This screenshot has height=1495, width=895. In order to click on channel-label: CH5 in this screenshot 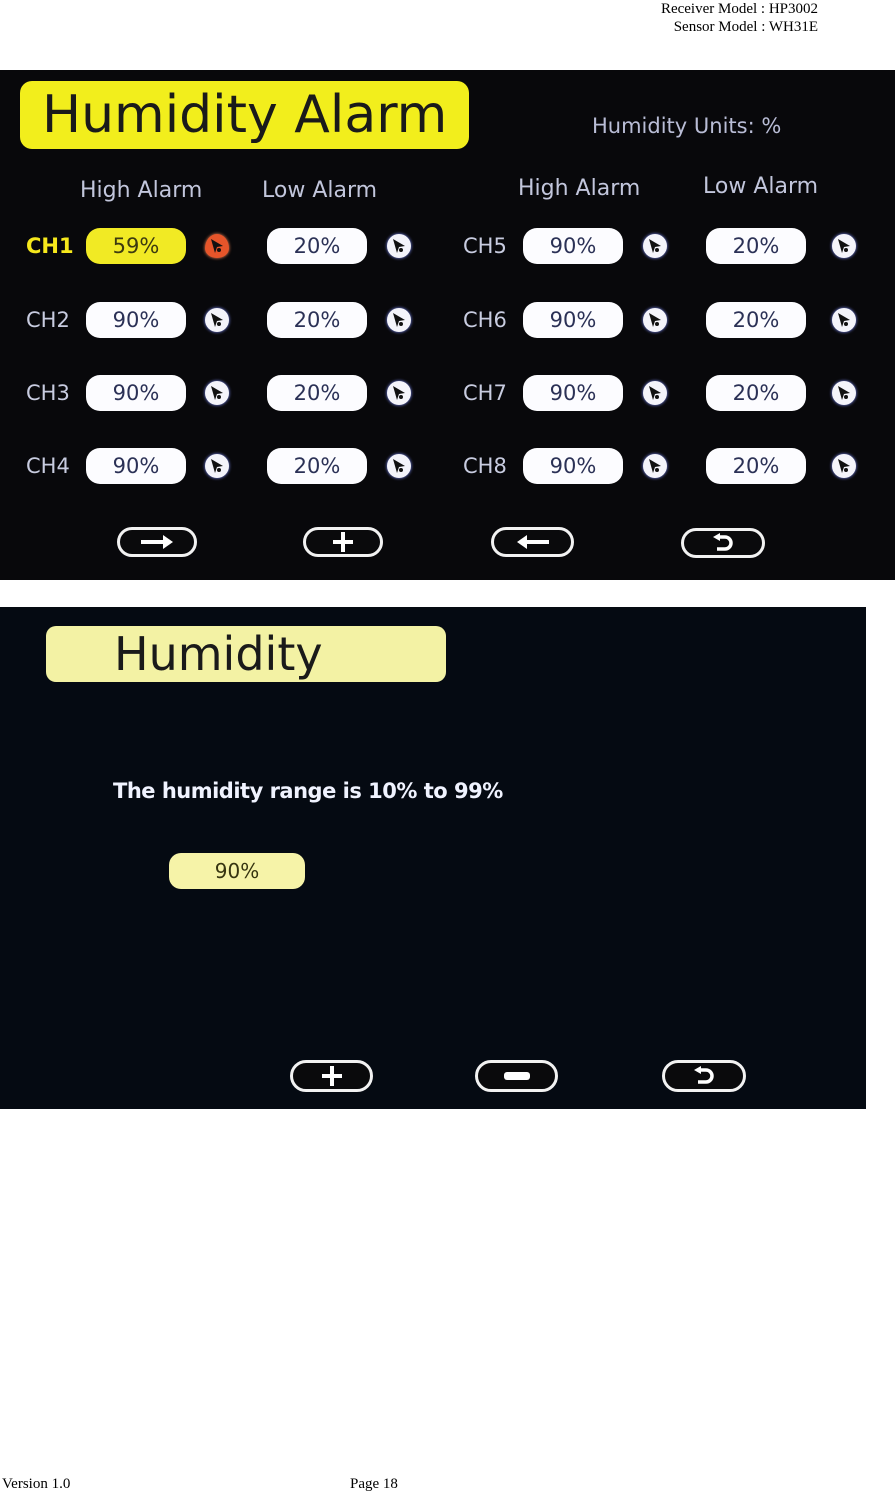, I will do `click(485, 246)`.